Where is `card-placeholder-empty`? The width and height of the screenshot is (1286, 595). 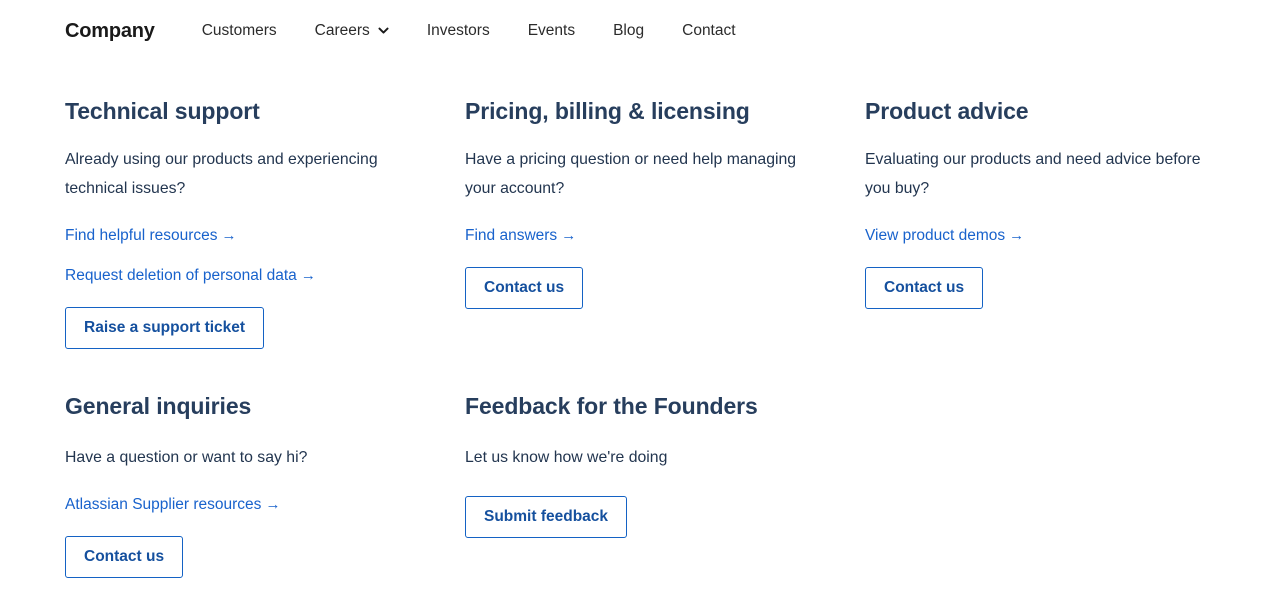
card-placeholder-empty is located at coordinates (1065, 485).